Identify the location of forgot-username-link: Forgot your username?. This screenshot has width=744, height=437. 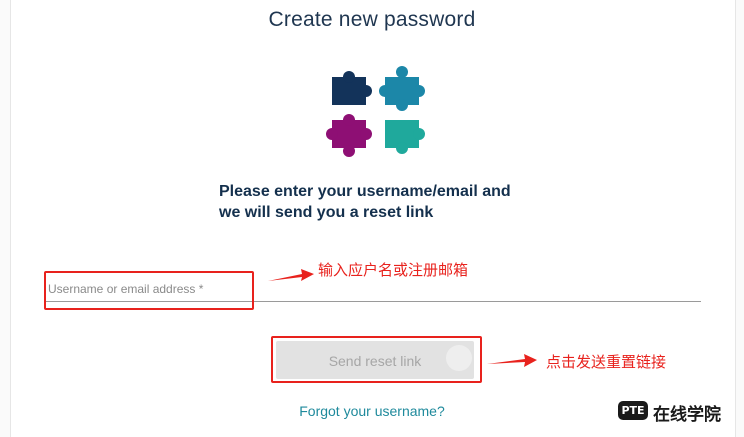
(372, 411).